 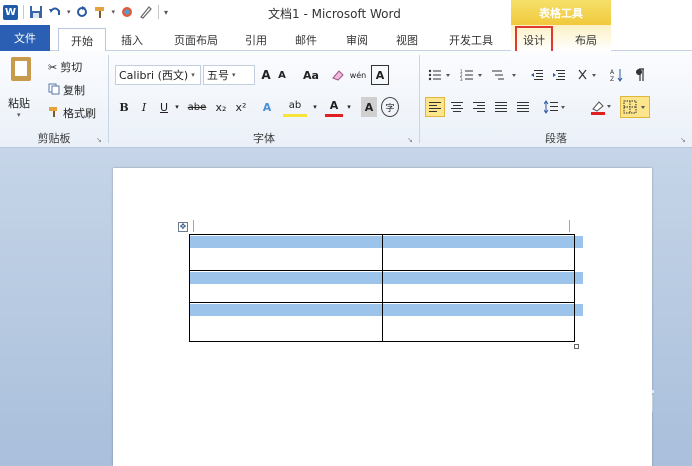 What do you see at coordinates (82, 12) in the screenshot?
I see `redo-icon` at bounding box center [82, 12].